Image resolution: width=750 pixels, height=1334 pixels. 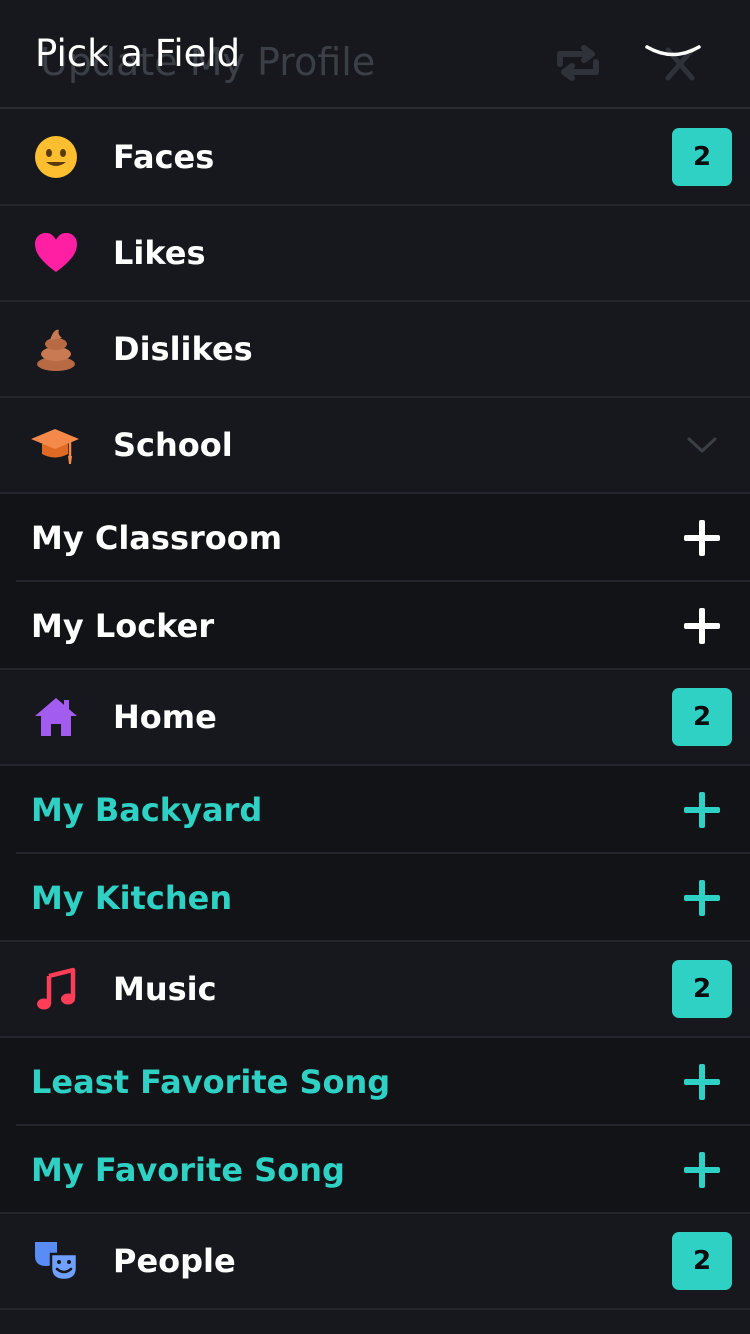 I want to click on subfield-row: My Backyard, so click(x=375, y=810).